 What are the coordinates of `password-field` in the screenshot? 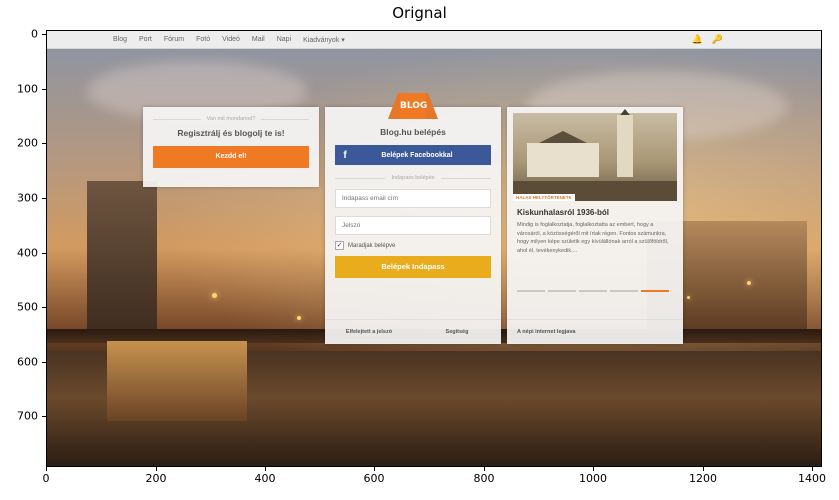 It's located at (413, 225).